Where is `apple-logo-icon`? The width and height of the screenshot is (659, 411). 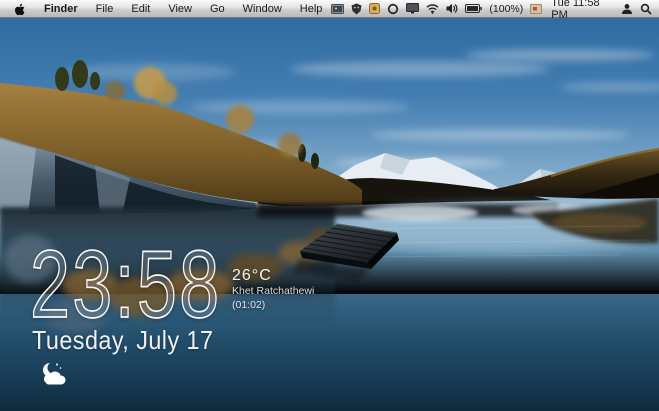
apple-logo-icon is located at coordinates (20, 9).